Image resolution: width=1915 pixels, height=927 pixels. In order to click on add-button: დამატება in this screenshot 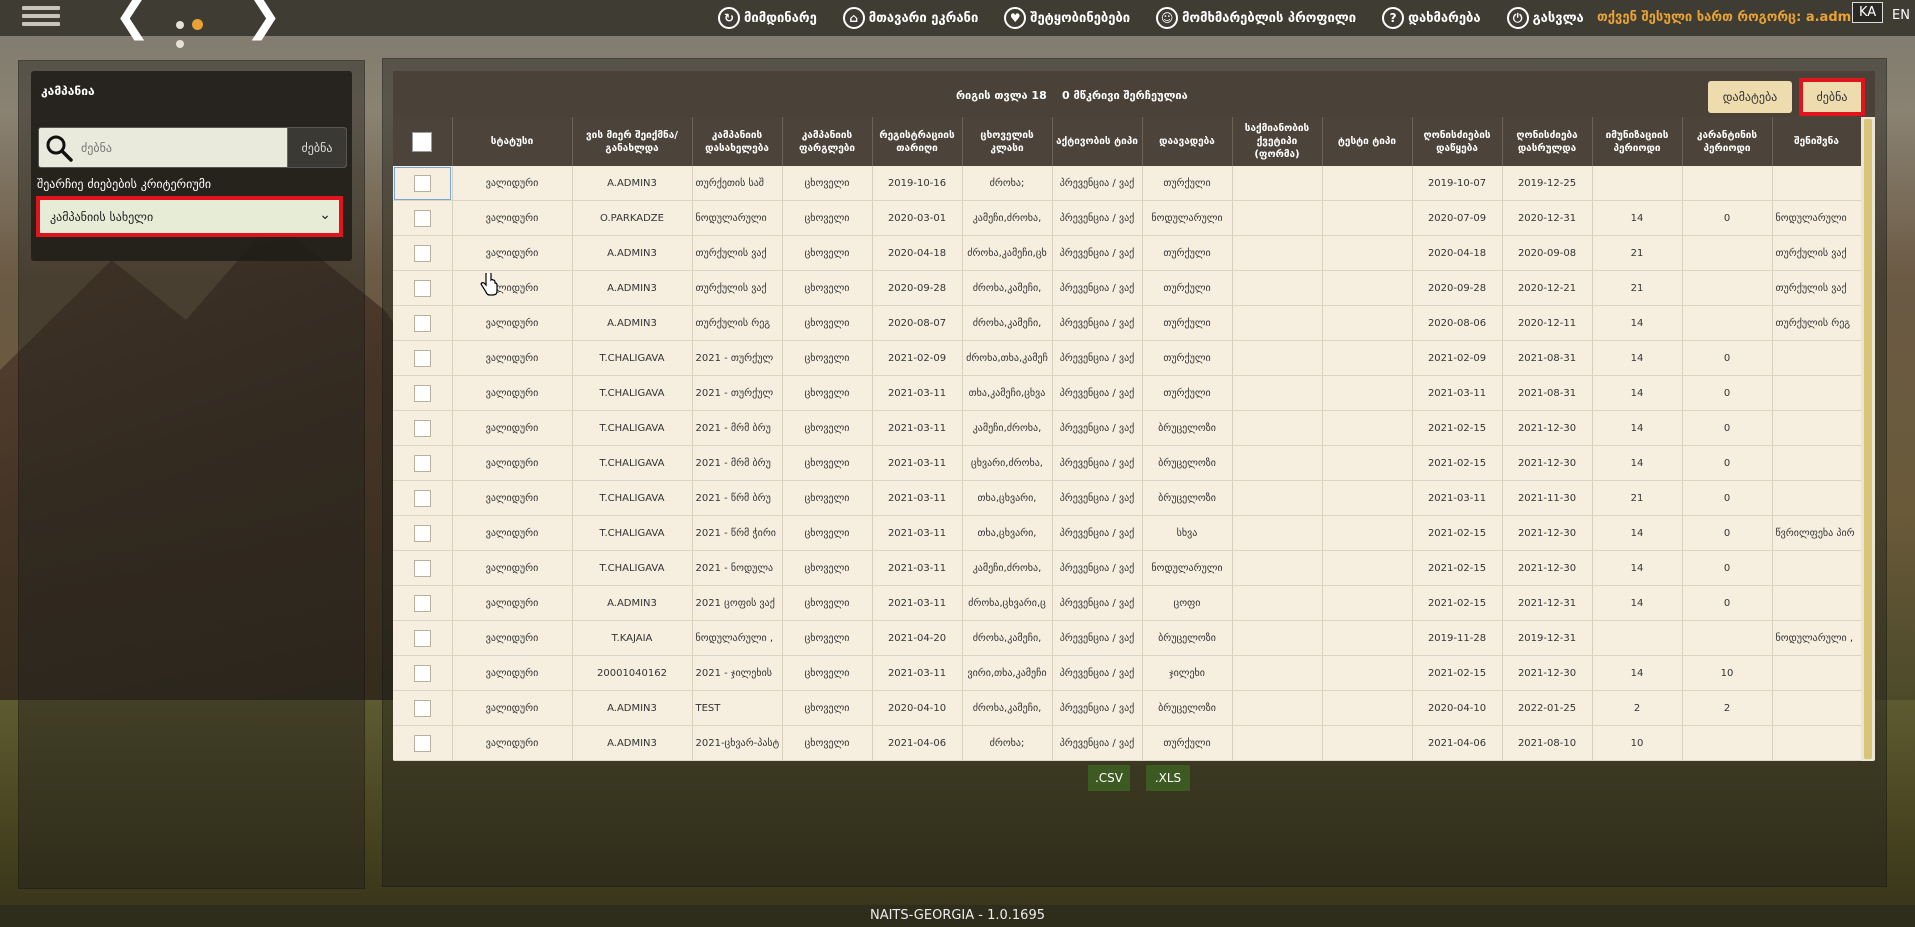, I will do `click(1750, 97)`.